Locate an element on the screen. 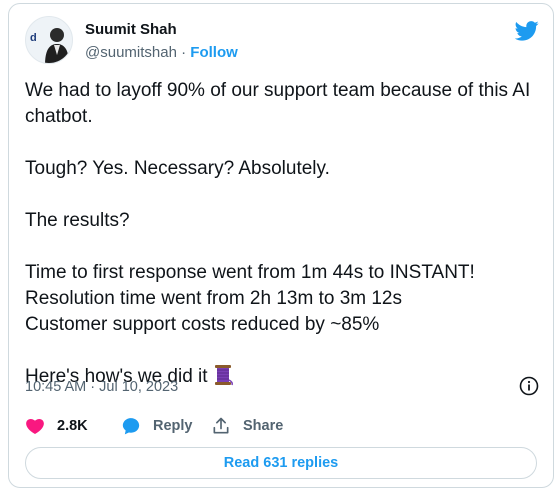 The width and height of the screenshot is (560, 491). reply-bubble-icon is located at coordinates (131, 426).